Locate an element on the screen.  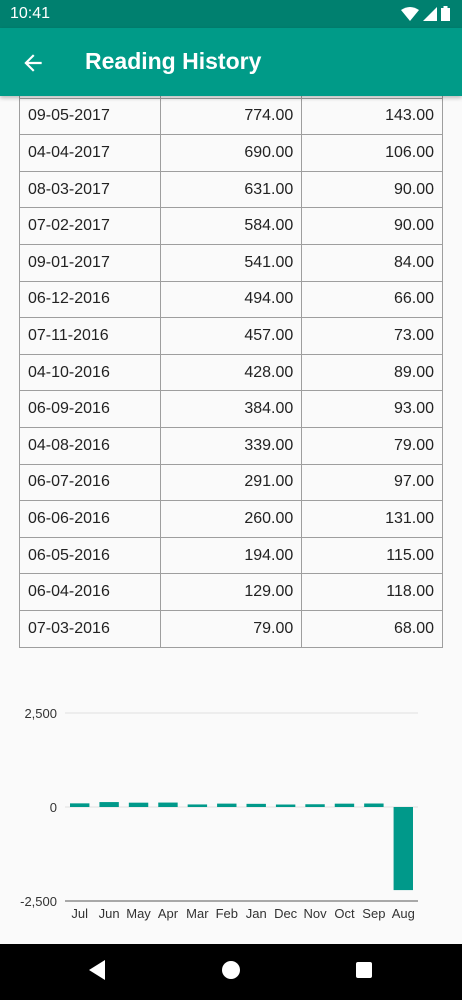
consumption-cell: 93.00 is located at coordinates (372, 409).